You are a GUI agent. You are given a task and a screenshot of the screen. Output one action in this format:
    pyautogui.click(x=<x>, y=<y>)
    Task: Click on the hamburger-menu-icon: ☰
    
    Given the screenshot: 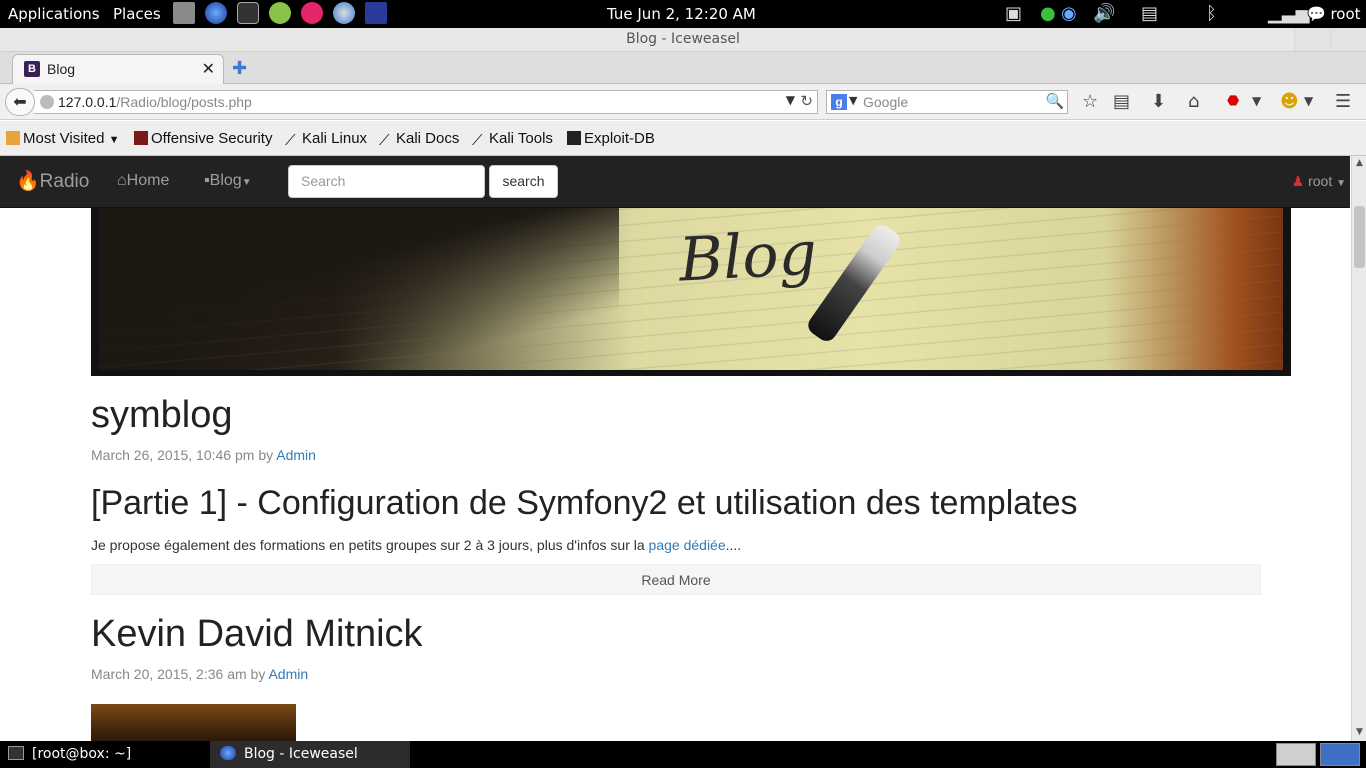 What is the action you would take?
    pyautogui.click(x=1343, y=101)
    